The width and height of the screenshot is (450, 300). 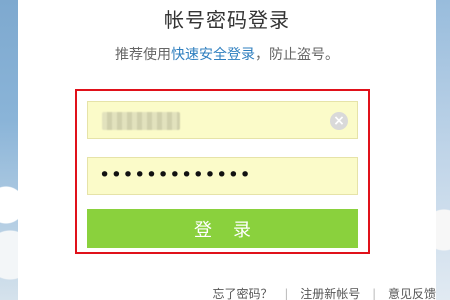 I want to click on clear-icon: ×, so click(x=339, y=121).